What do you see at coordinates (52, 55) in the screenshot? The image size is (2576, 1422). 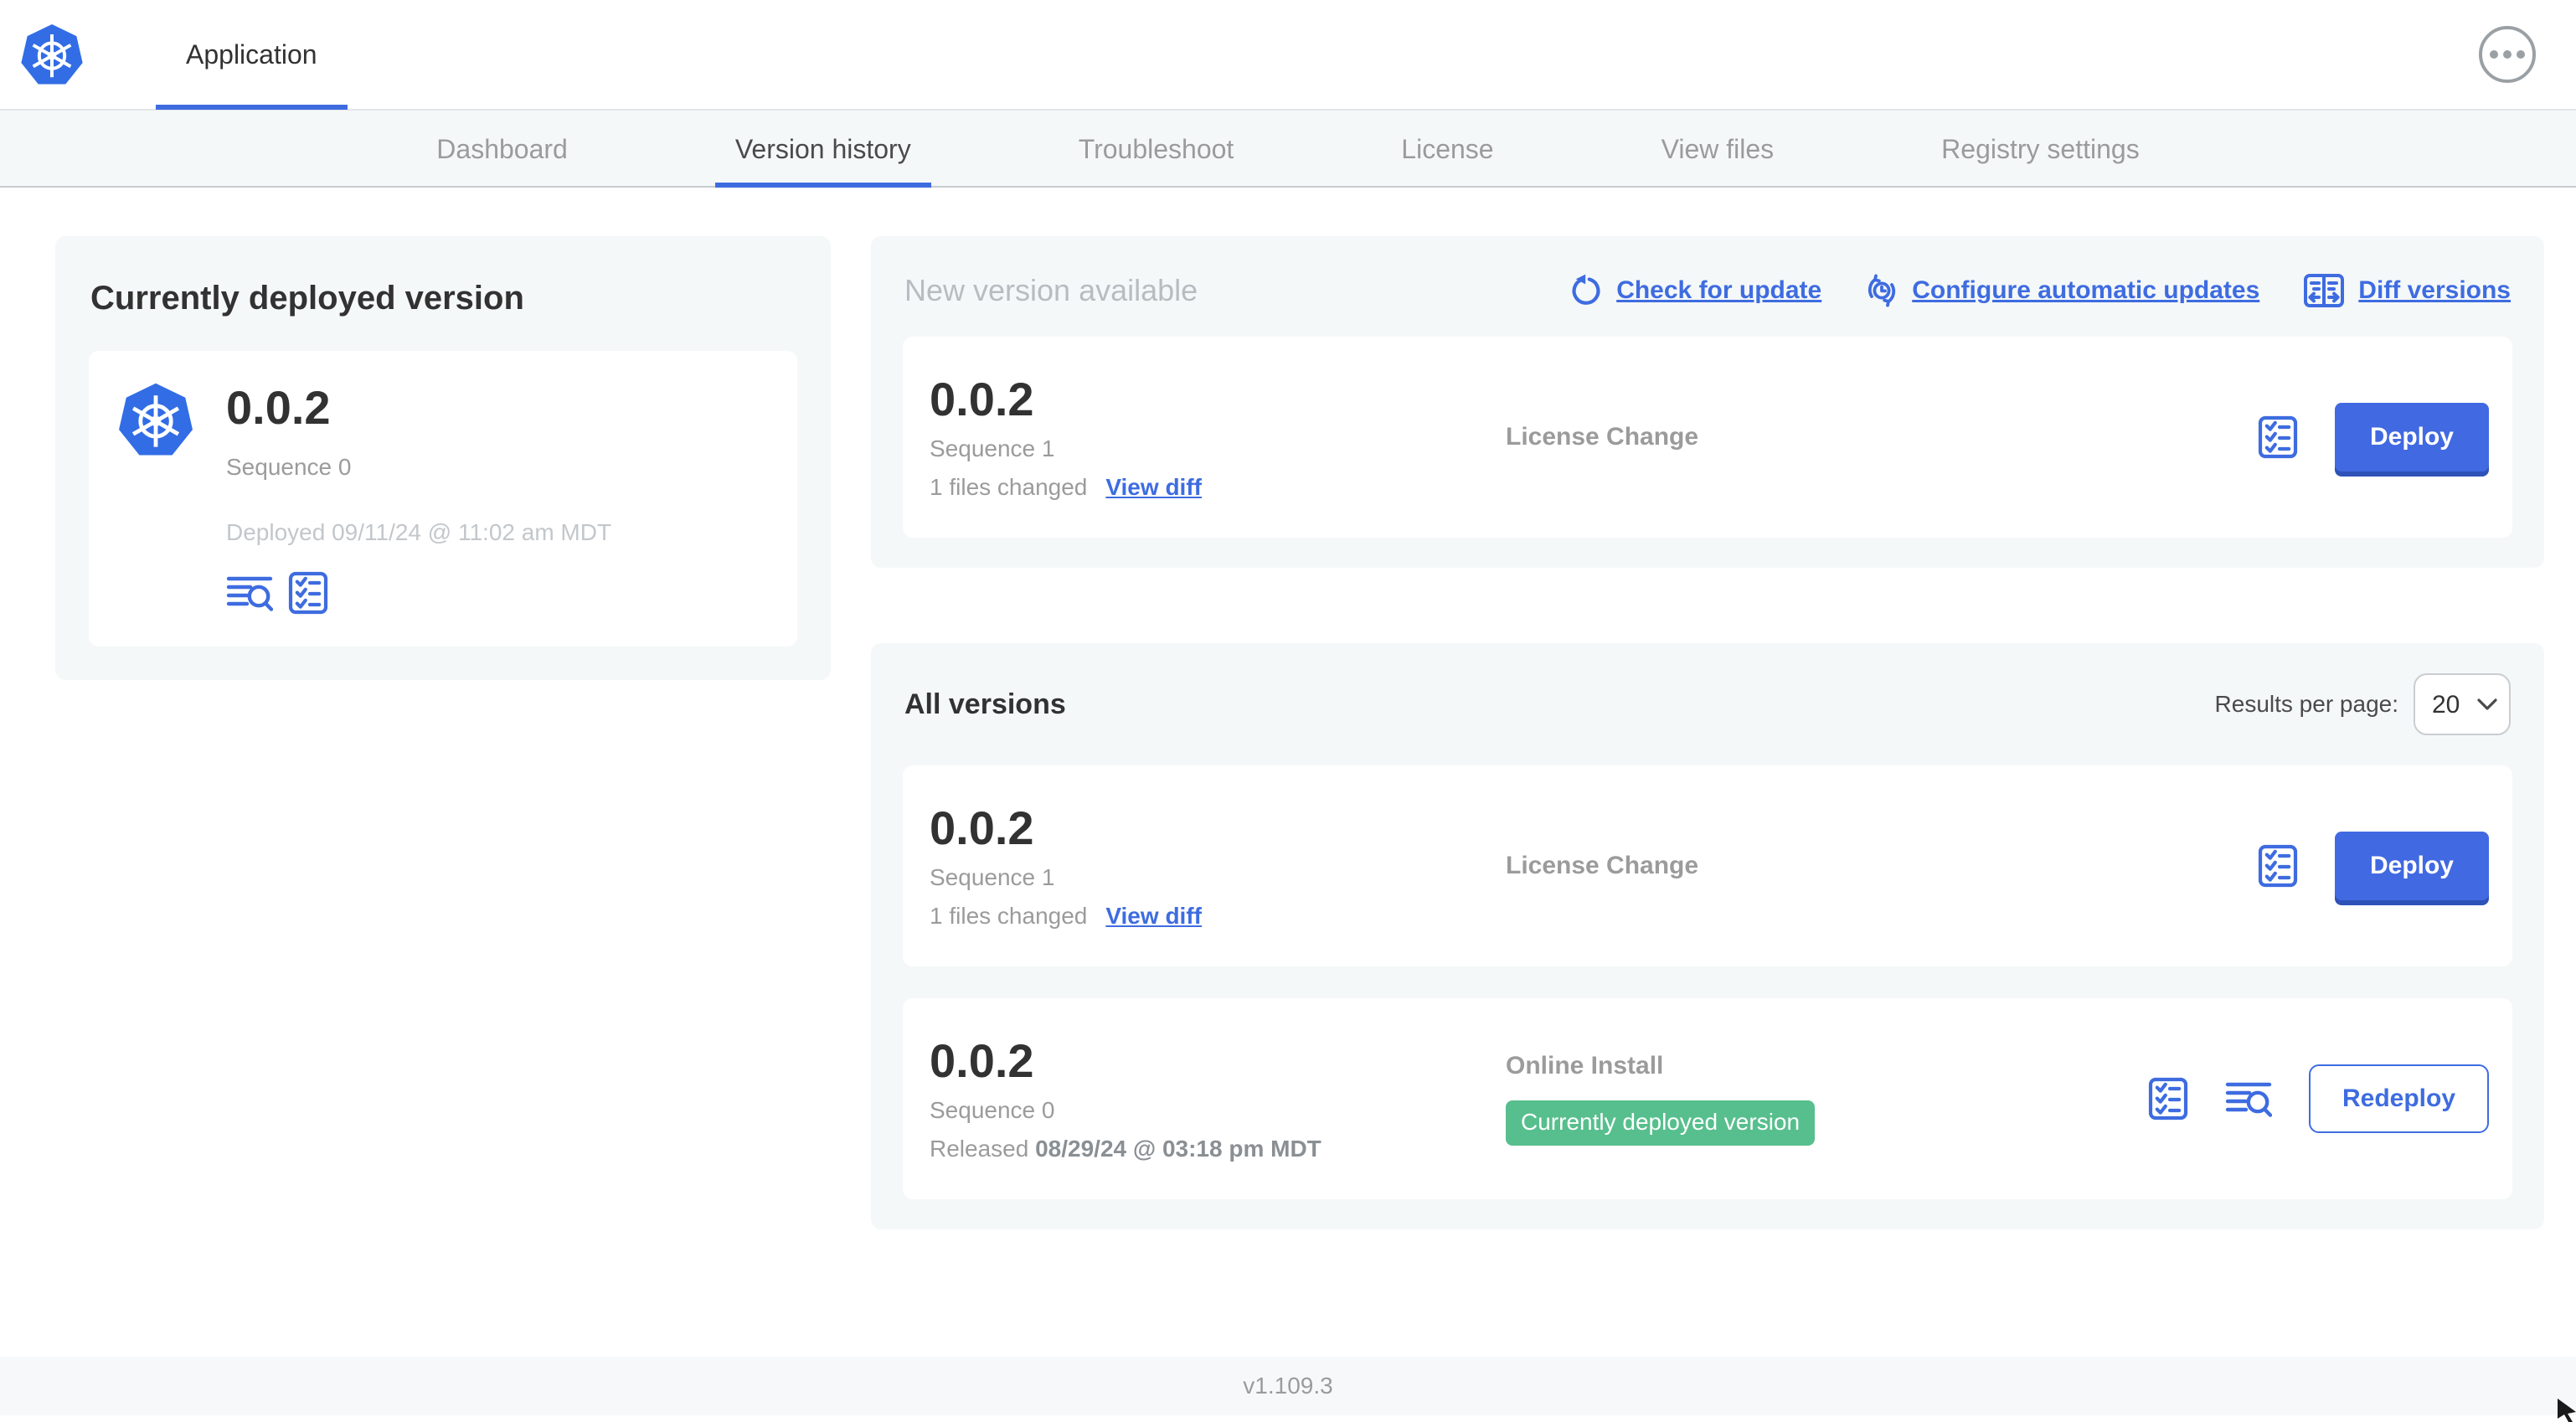 I see `kubernetes-logo-icon` at bounding box center [52, 55].